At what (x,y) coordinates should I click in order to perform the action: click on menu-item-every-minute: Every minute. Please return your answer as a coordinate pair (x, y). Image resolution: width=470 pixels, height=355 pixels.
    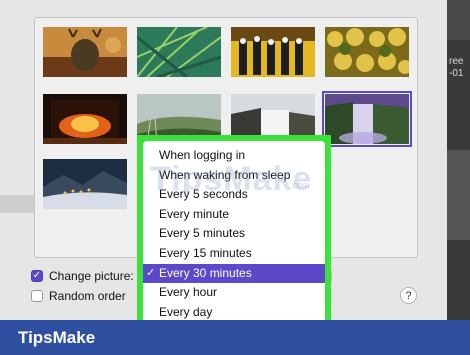
    Looking at the image, I should click on (234, 215).